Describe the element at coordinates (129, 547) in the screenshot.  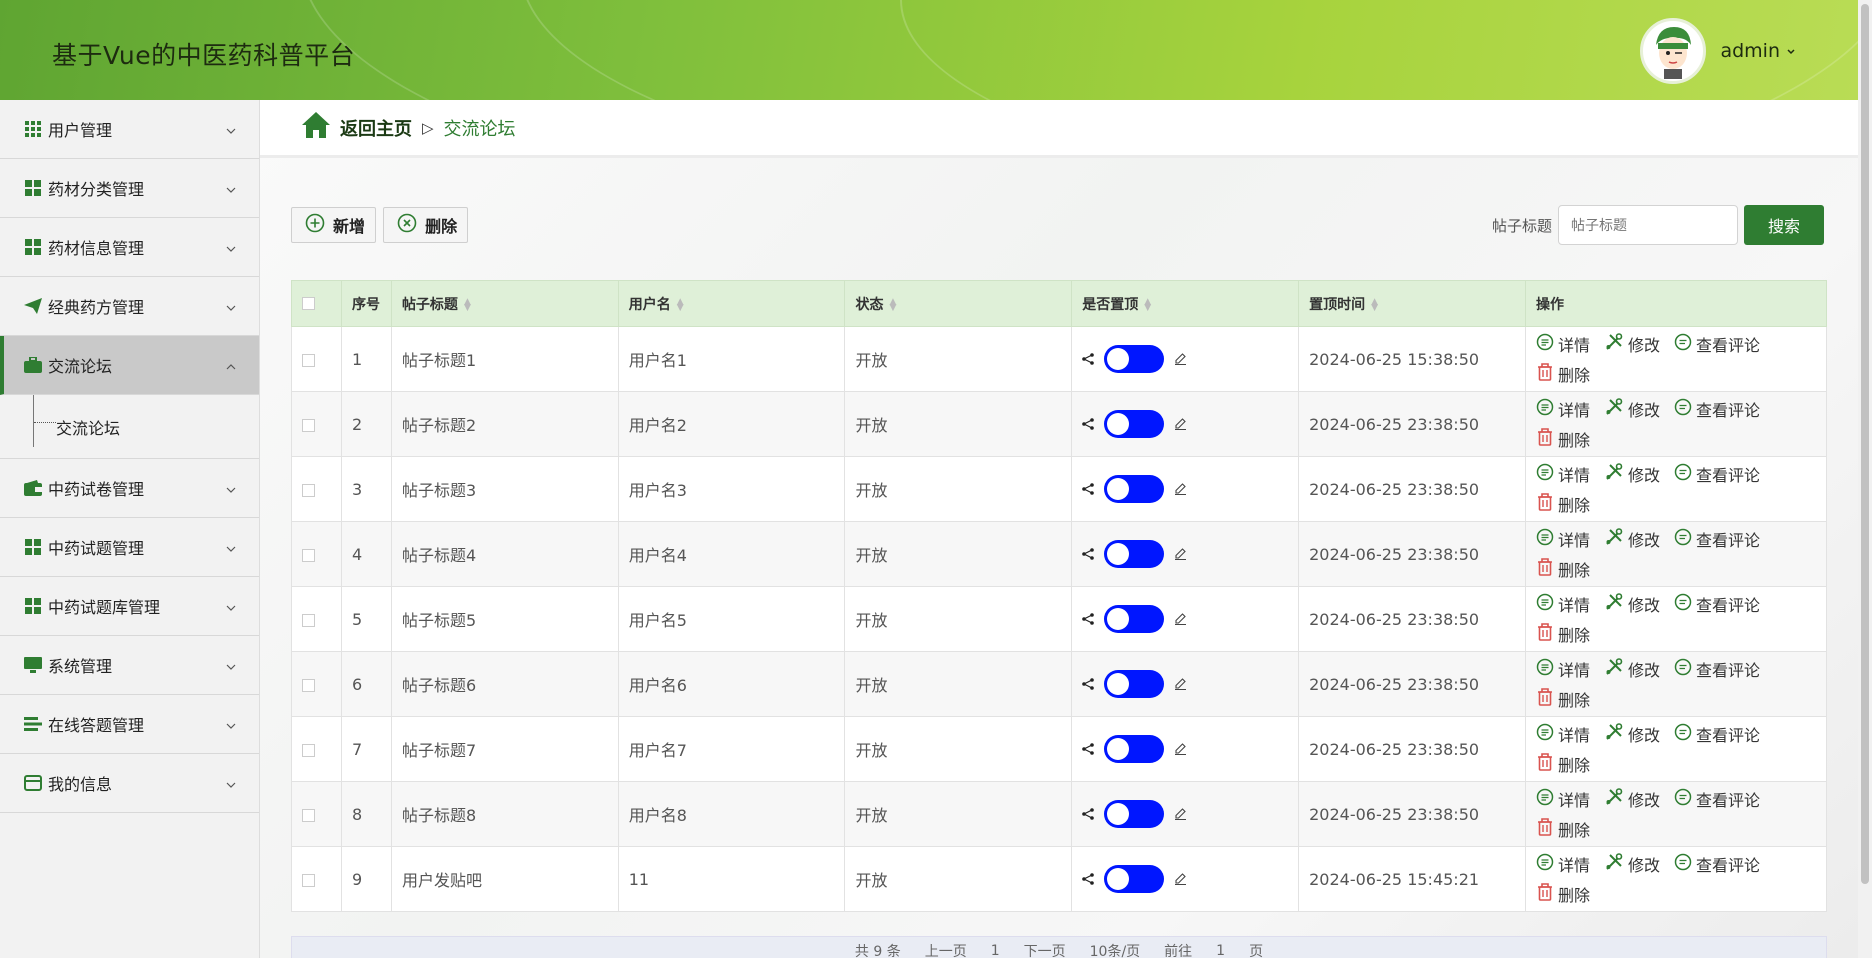
I see `sidebar-item-question: 中药试题管理` at that location.